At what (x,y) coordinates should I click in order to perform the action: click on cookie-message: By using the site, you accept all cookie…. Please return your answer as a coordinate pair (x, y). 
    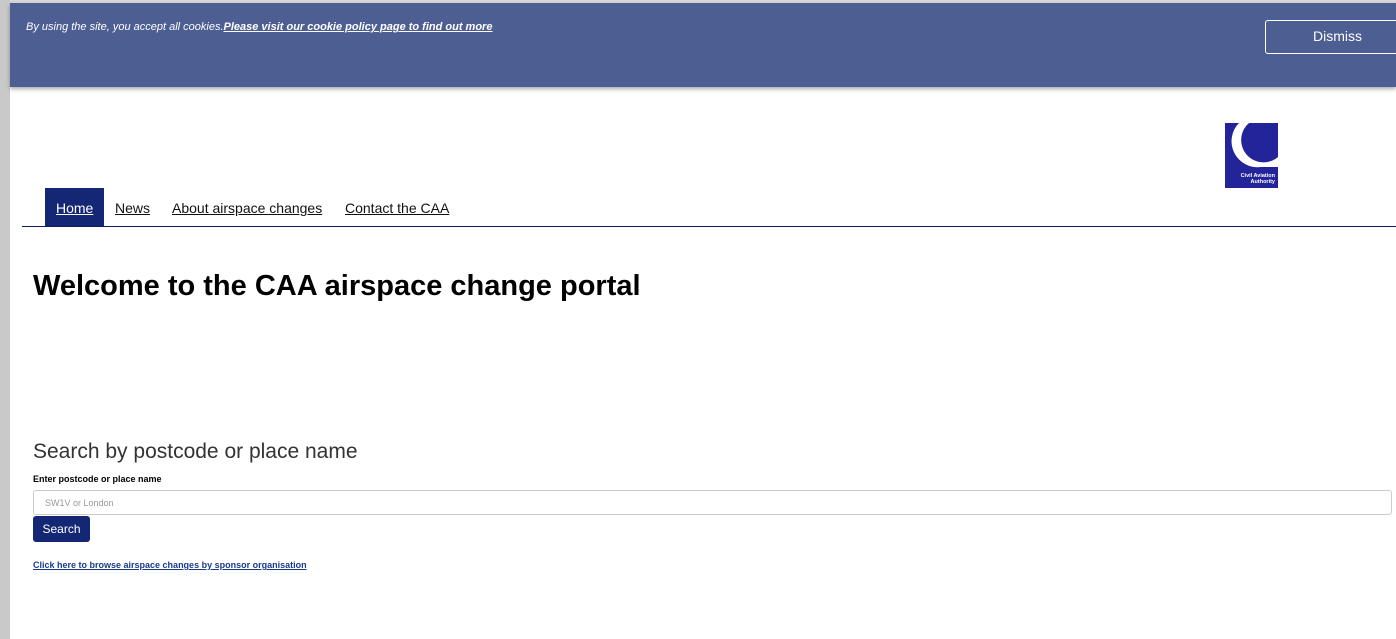
    Looking at the image, I should click on (259, 27).